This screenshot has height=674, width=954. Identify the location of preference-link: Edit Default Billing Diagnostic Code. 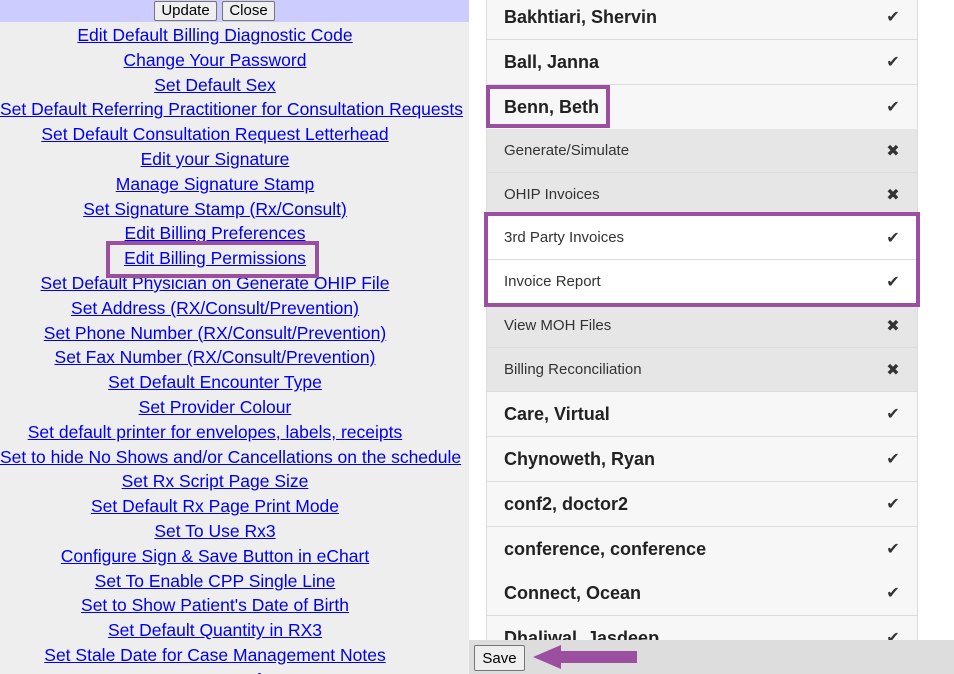
(215, 35).